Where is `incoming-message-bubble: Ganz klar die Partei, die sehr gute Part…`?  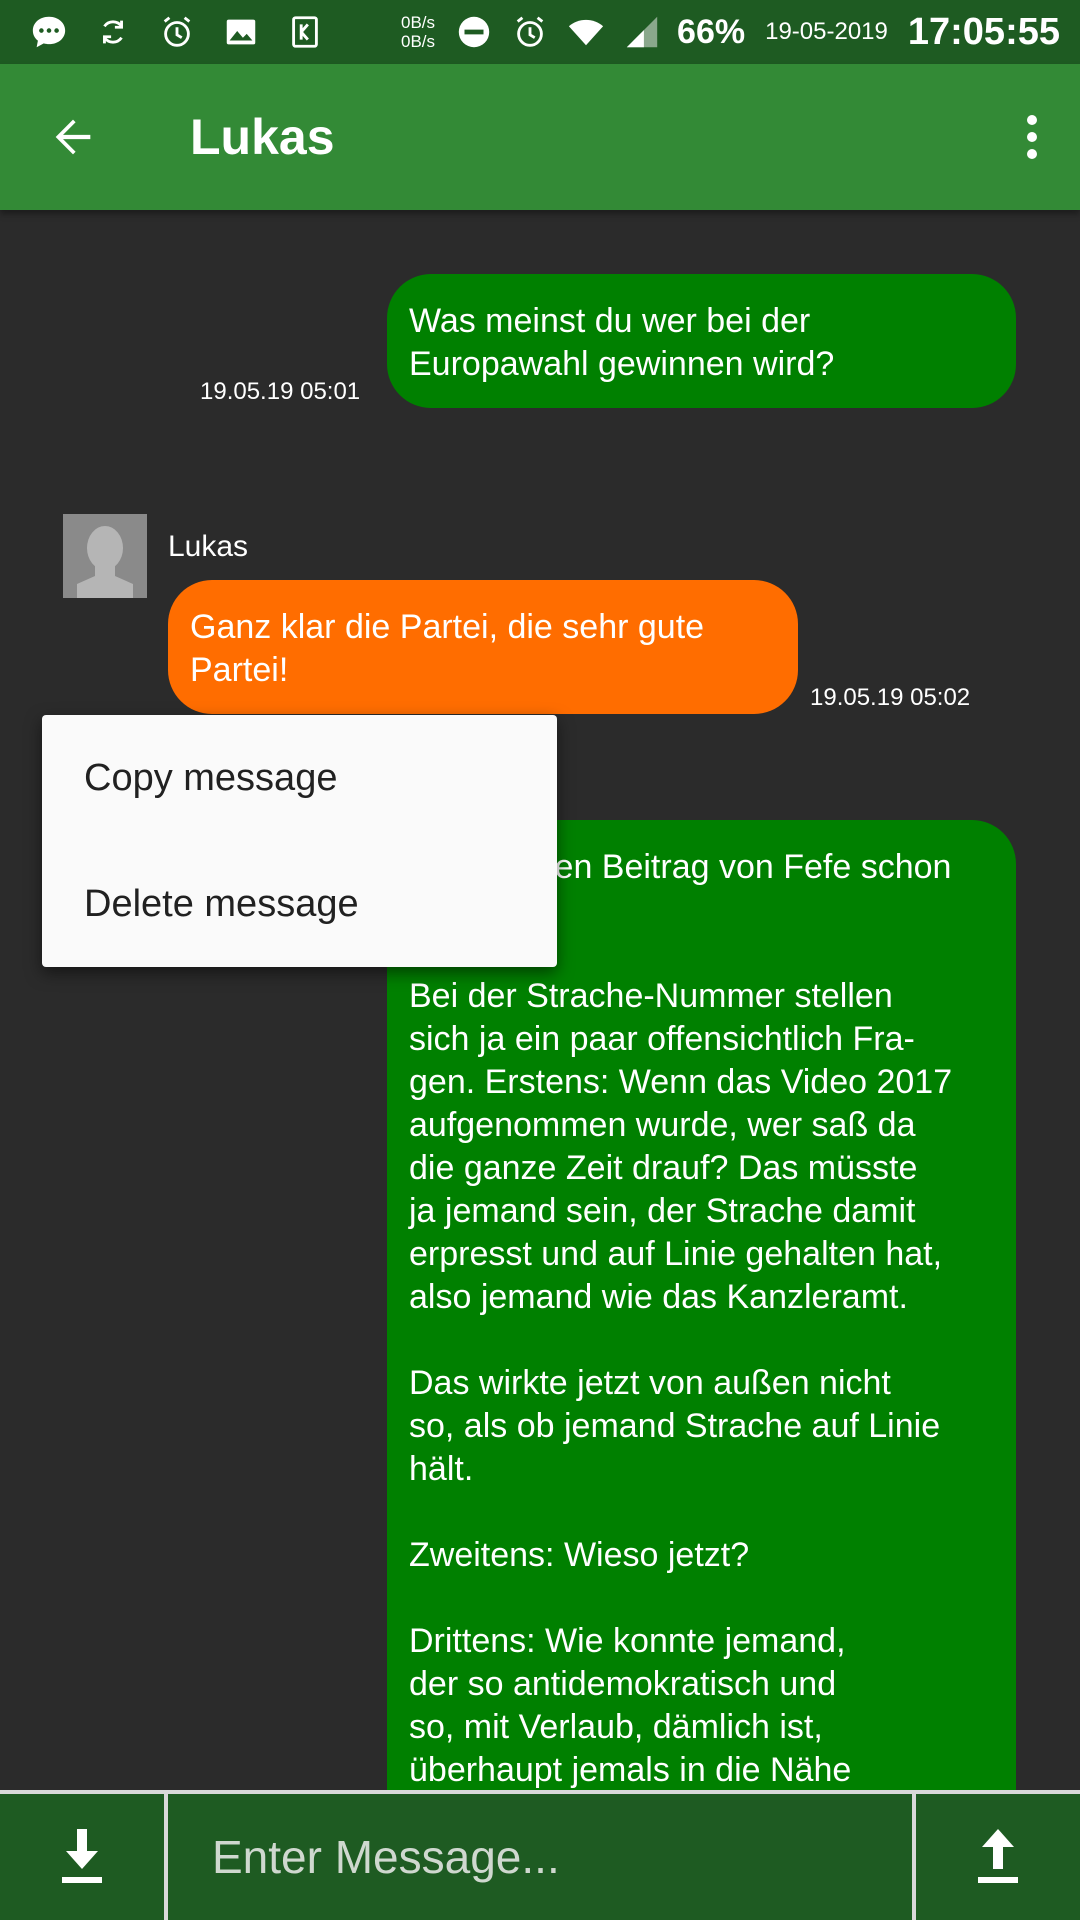
incoming-message-bubble: Ganz klar die Partei, die sehr gute Part… is located at coordinates (483, 647).